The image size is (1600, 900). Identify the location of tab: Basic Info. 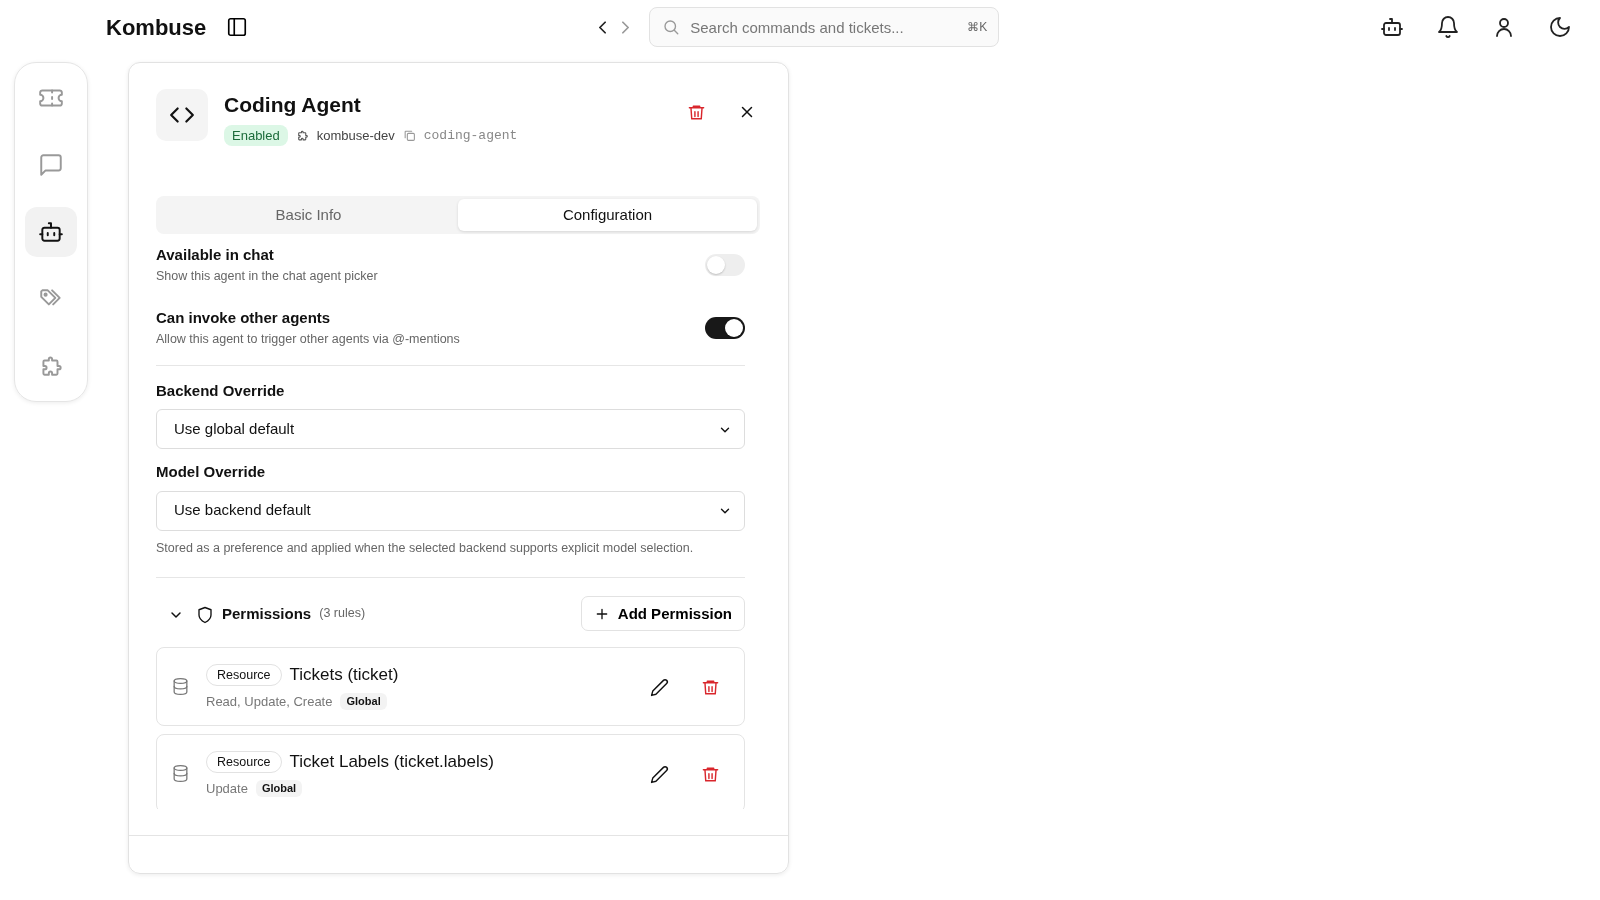
(308, 215).